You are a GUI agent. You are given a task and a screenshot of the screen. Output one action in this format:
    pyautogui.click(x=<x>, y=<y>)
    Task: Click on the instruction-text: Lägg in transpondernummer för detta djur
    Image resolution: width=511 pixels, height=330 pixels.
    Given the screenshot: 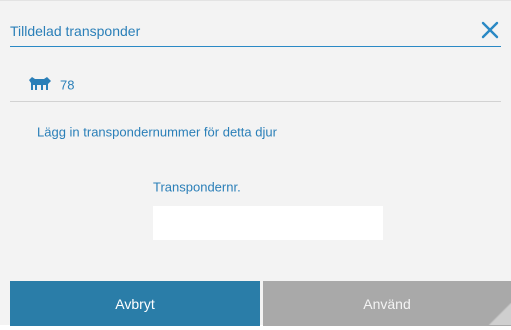 What is the action you would take?
    pyautogui.click(x=157, y=132)
    